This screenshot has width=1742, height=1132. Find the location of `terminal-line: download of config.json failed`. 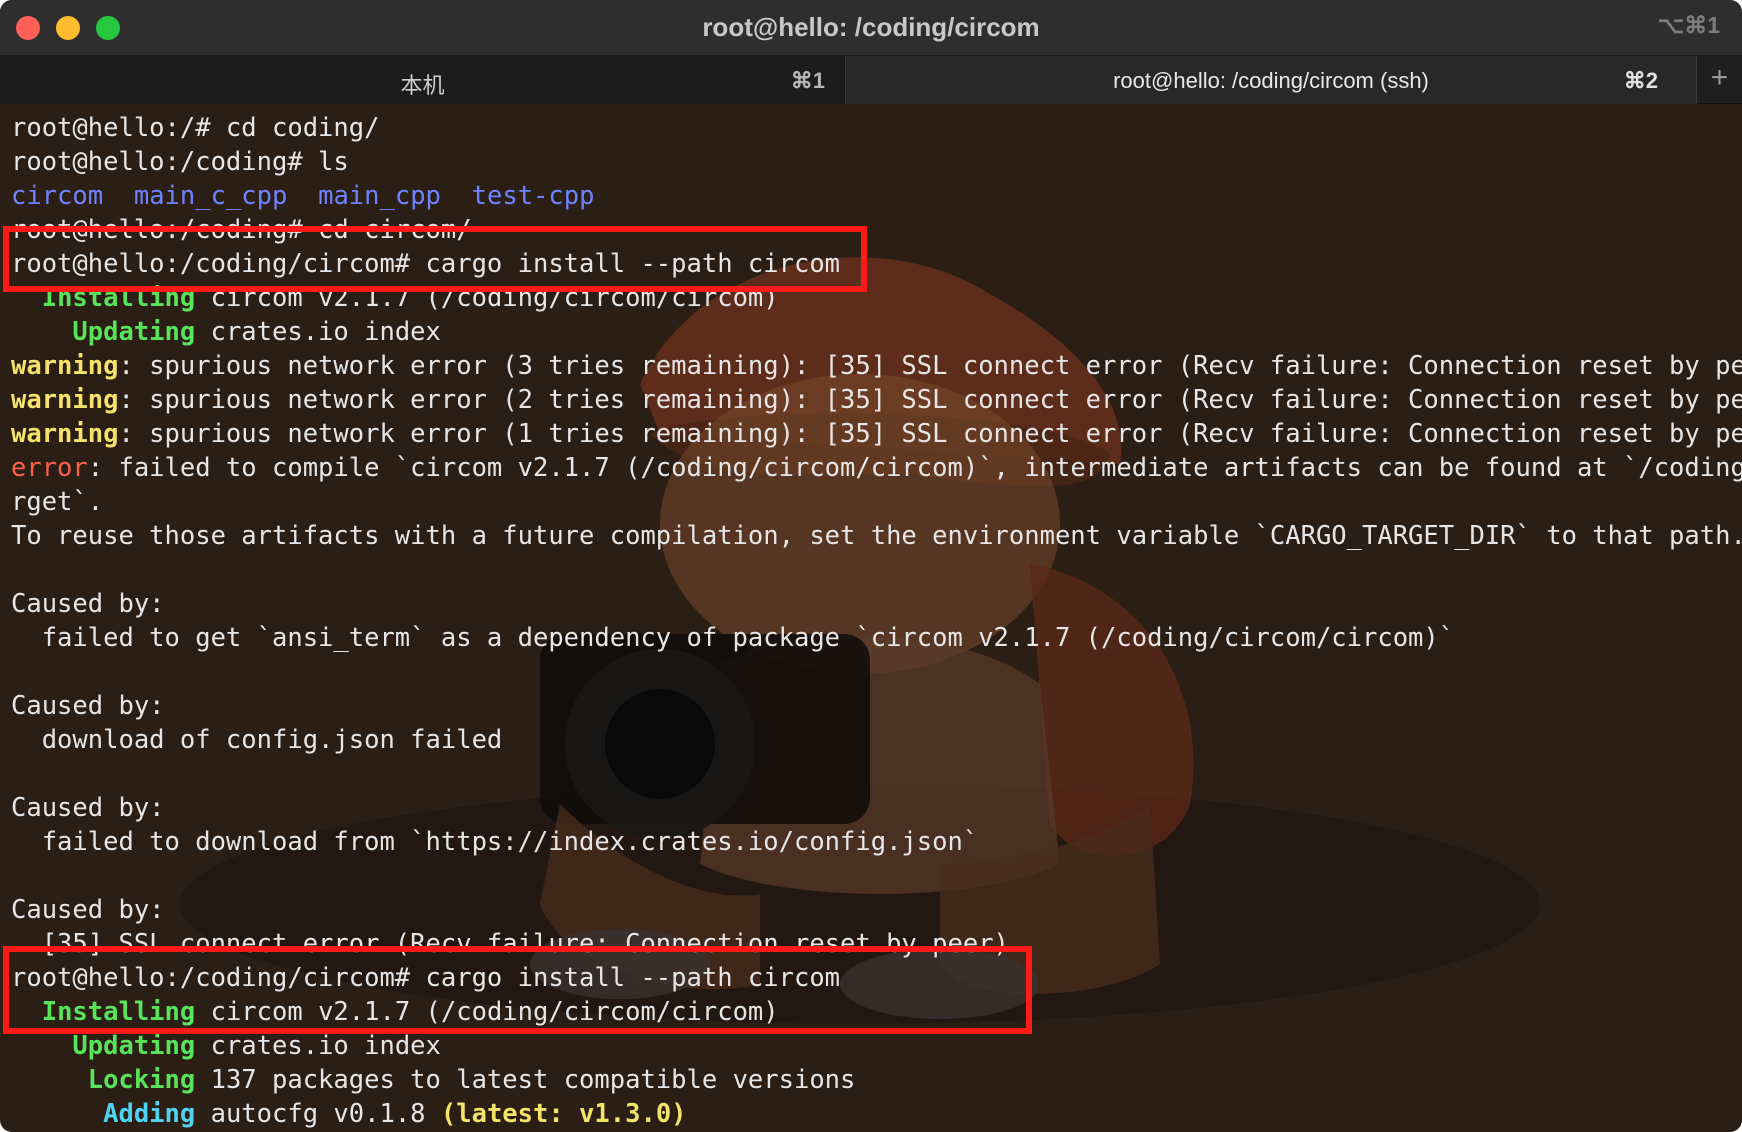

terminal-line: download of config.json failed is located at coordinates (876, 740).